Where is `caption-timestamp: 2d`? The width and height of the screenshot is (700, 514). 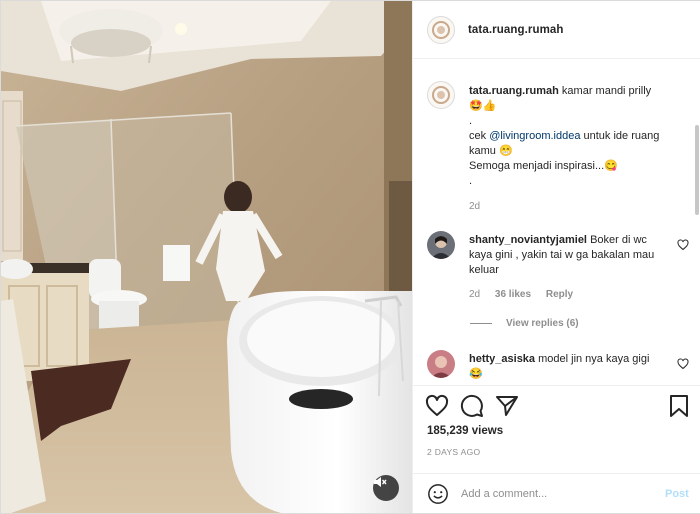 caption-timestamp: 2d is located at coordinates (576, 206).